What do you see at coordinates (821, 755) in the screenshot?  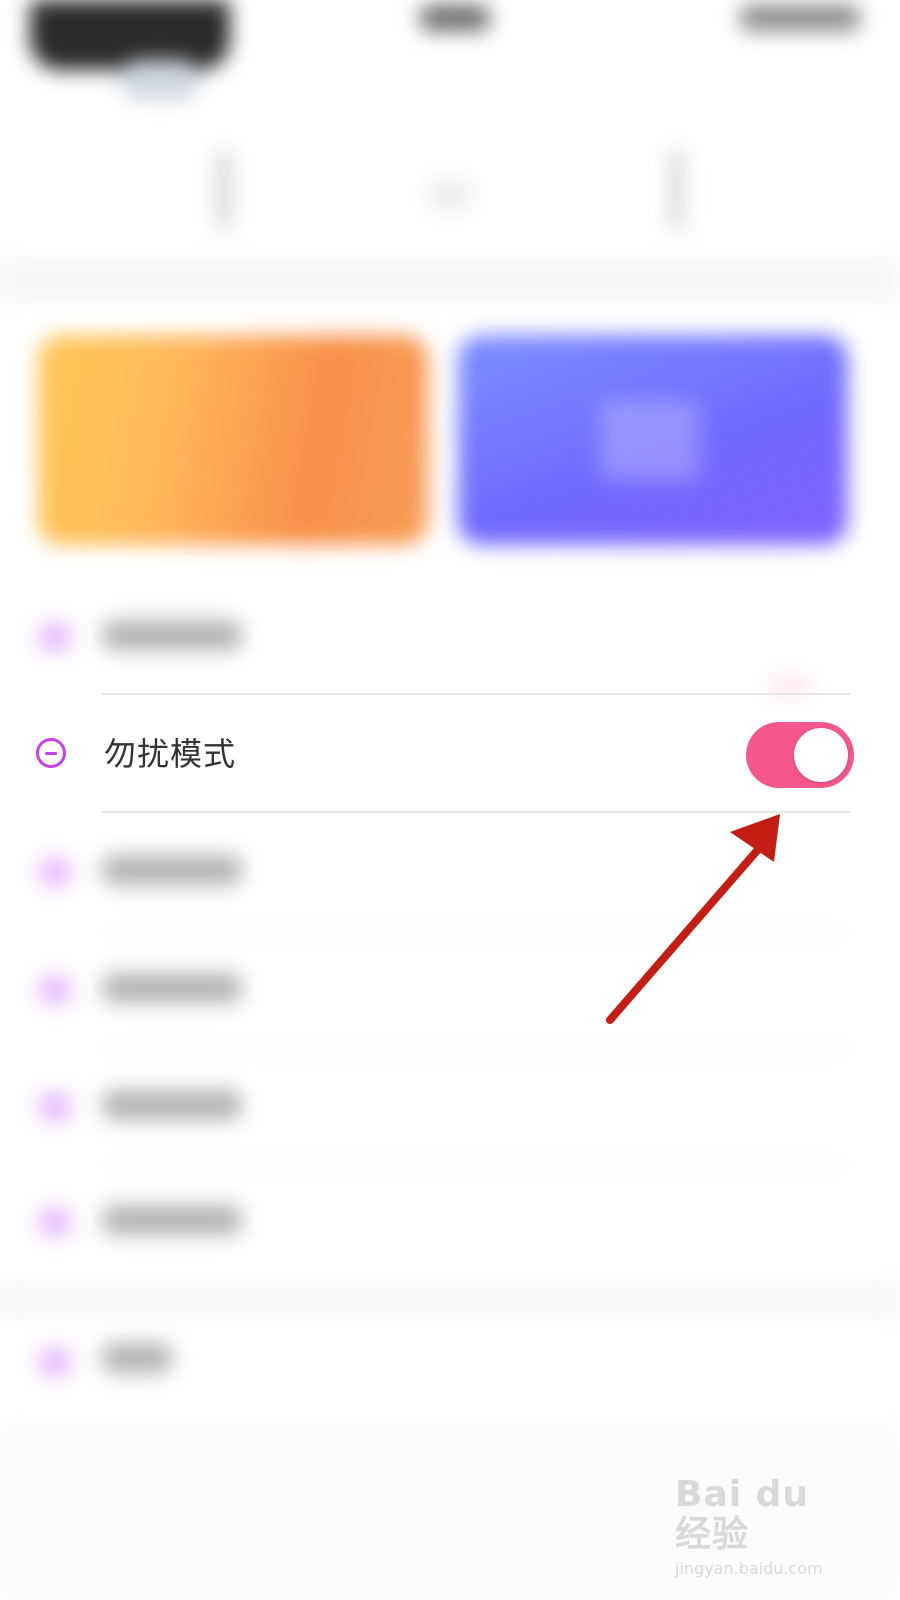 I see `toggle-knob` at bounding box center [821, 755].